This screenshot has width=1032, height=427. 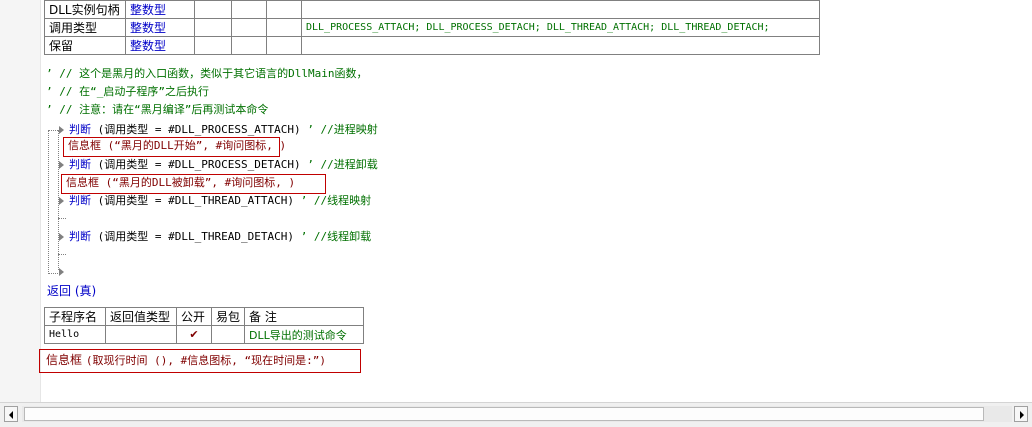 What do you see at coordinates (194, 316) in the screenshot?
I see `column-header: 公开` at bounding box center [194, 316].